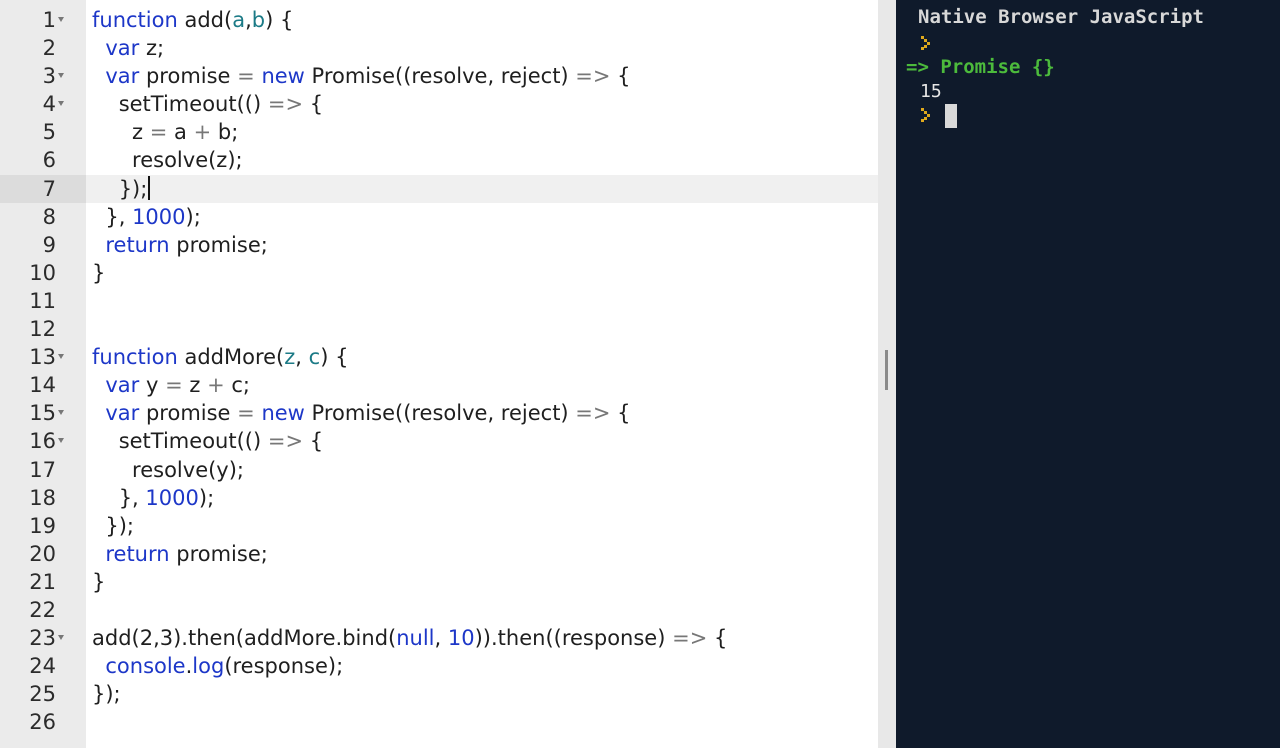  Describe the element at coordinates (122, 76) in the screenshot. I see `code-token: var` at that location.